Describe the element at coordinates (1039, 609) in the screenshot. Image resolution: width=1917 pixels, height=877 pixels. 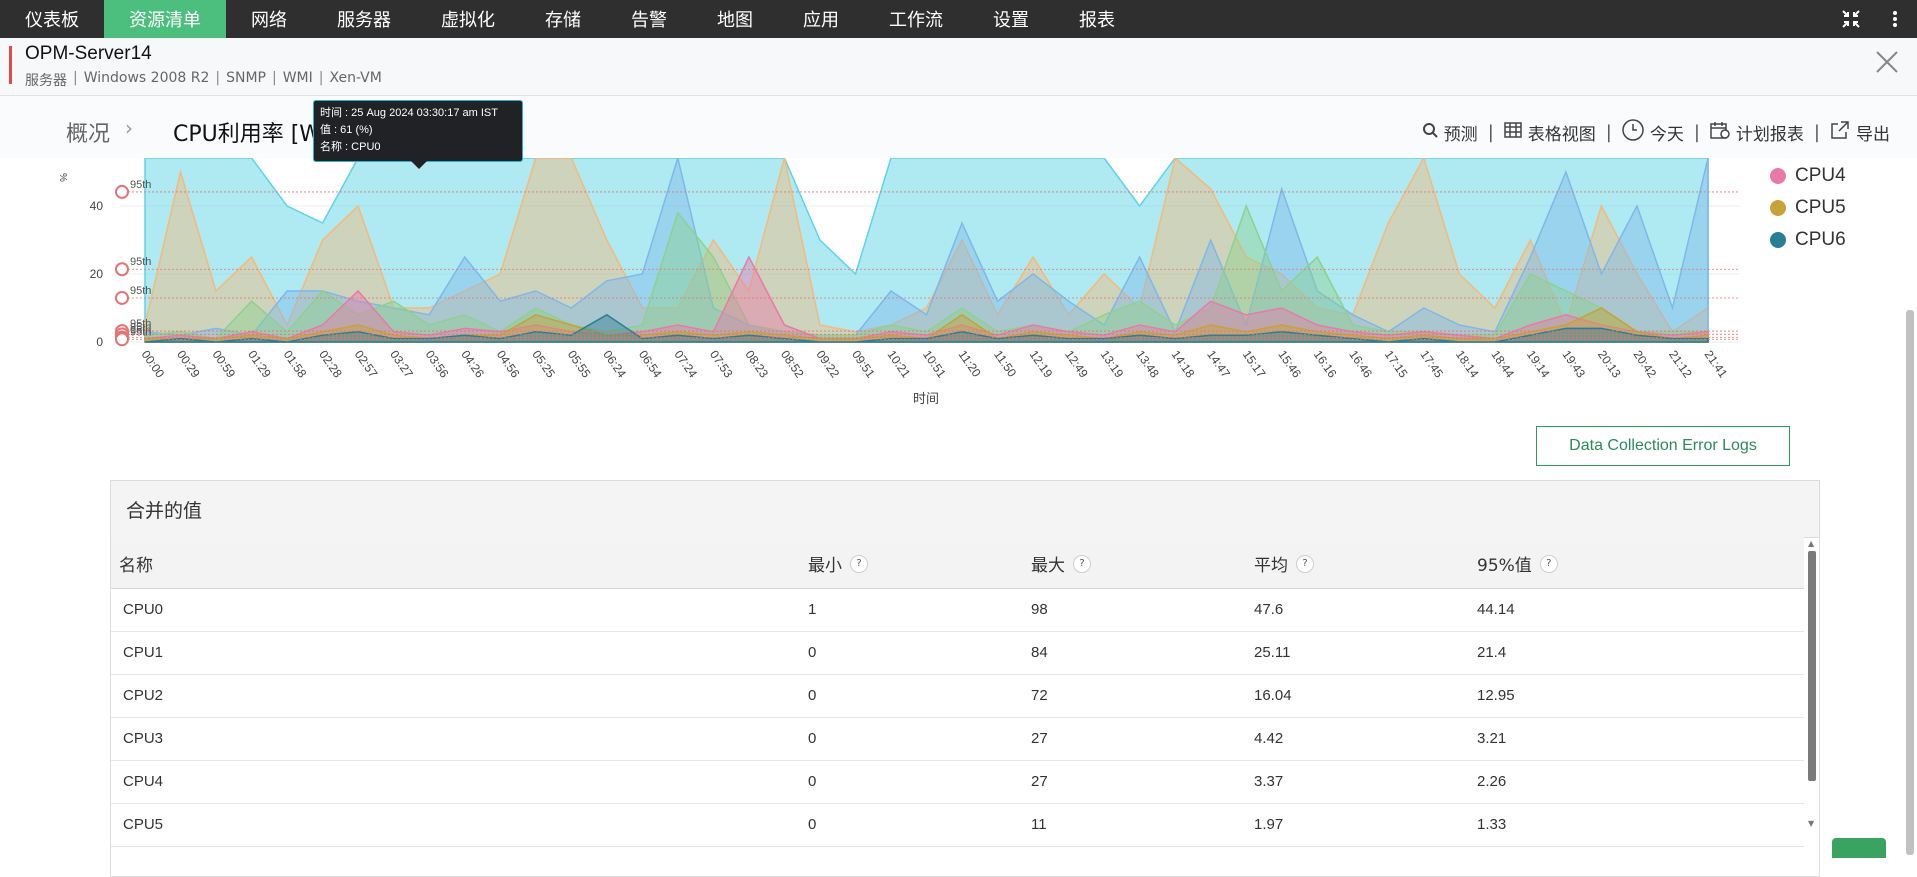
I see `table-cell: 98` at that location.